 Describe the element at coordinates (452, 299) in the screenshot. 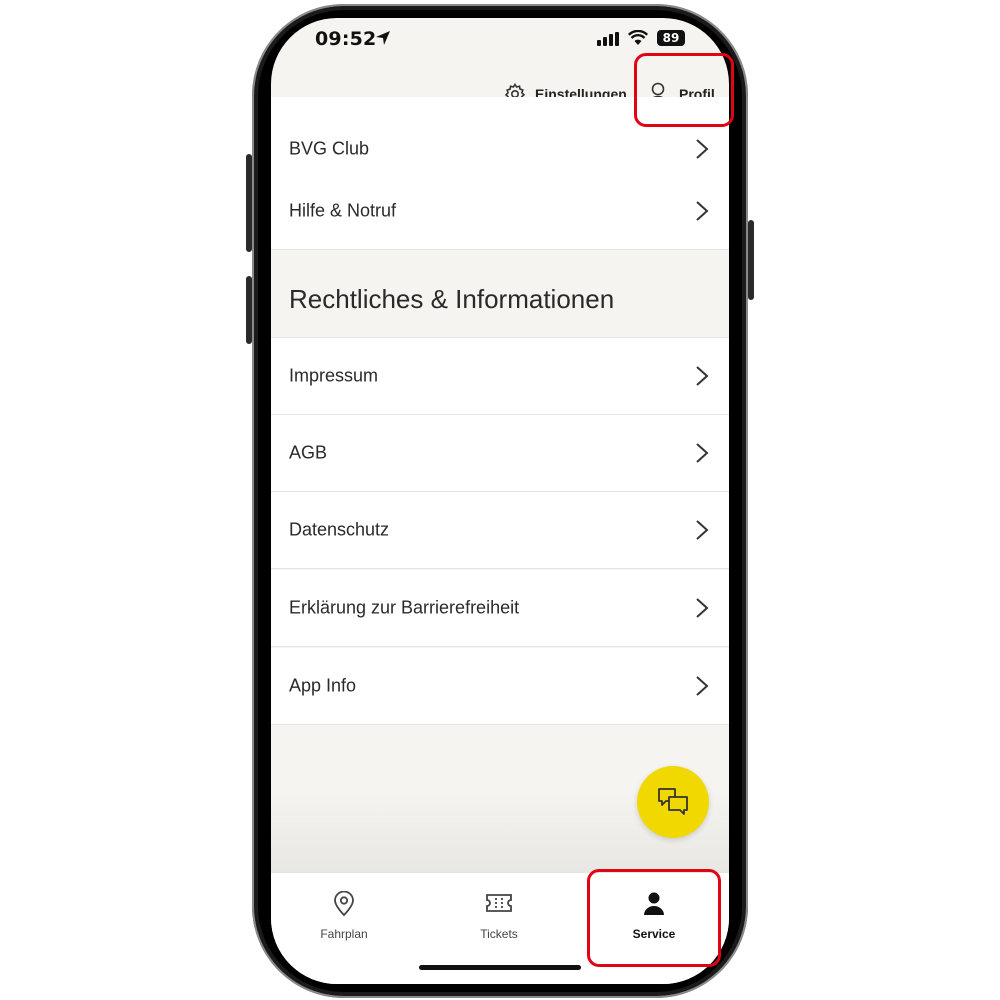

I see `section-title: Rechtliches & Informationen` at that location.